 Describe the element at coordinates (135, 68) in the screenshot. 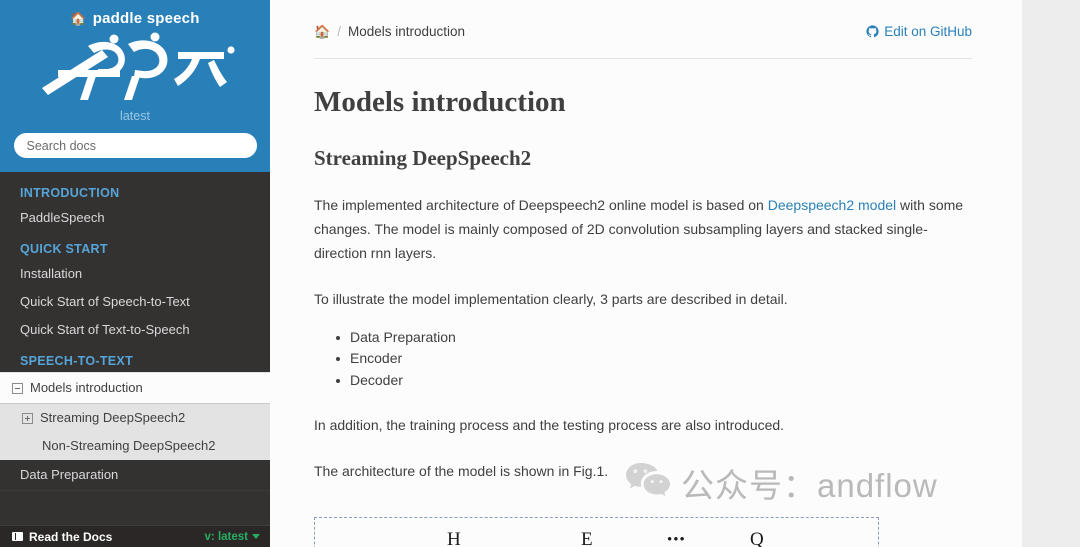

I see `paddlepaddle-logo` at that location.